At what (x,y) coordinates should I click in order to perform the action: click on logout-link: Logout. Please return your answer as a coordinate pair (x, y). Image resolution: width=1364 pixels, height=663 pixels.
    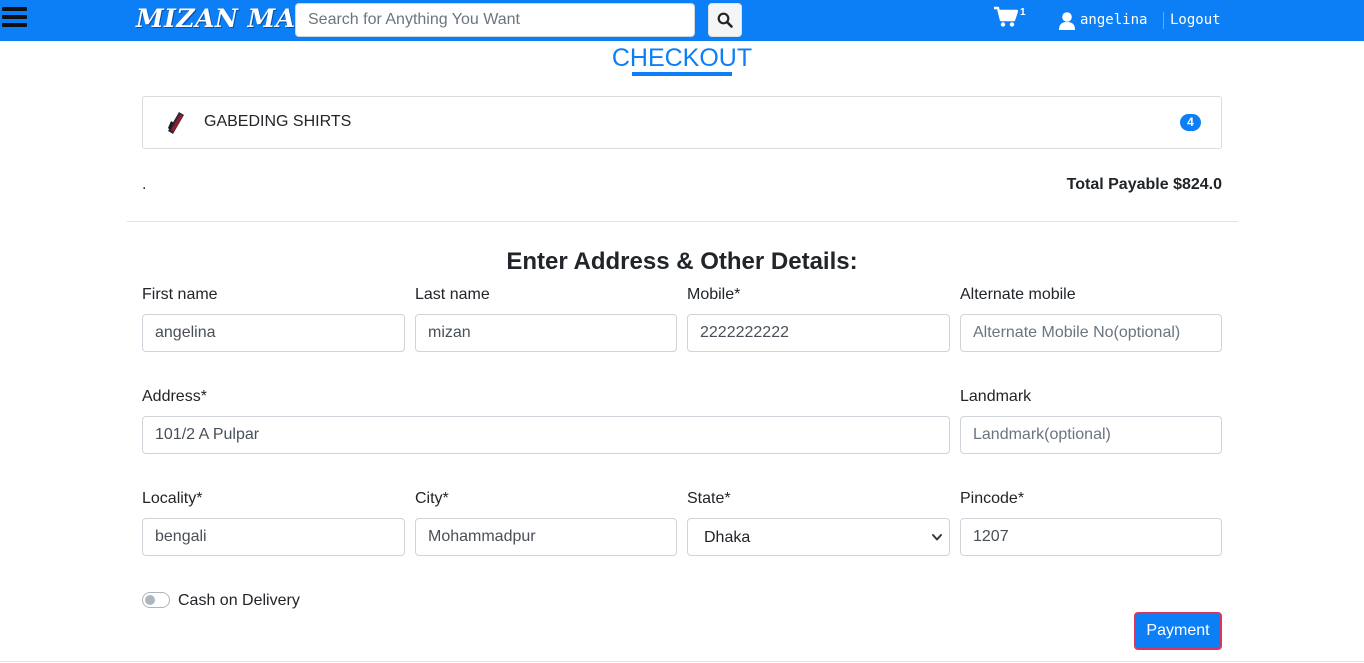
    Looking at the image, I should click on (1195, 20).